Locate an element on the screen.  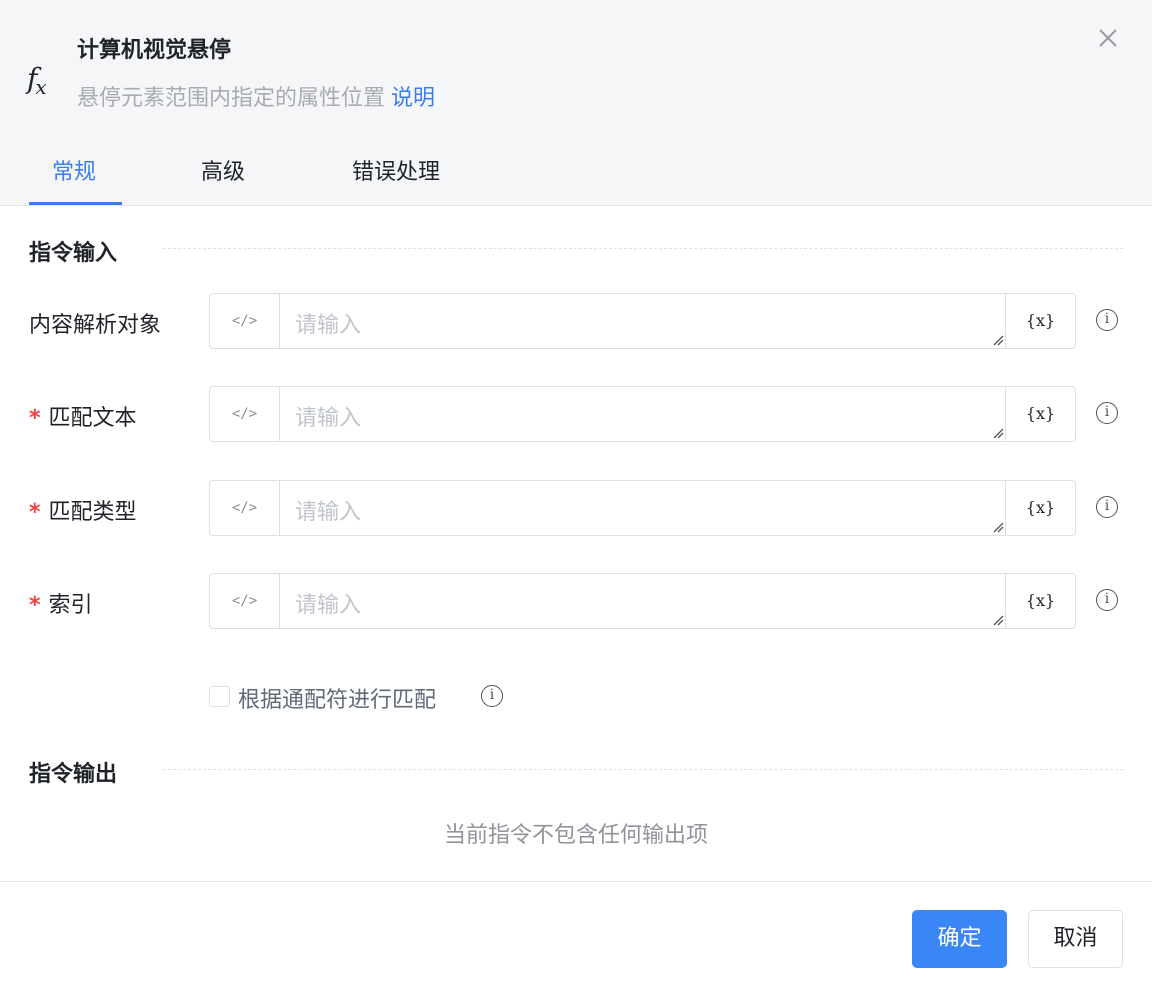
match-type-input: 请输入 is located at coordinates (643, 508).